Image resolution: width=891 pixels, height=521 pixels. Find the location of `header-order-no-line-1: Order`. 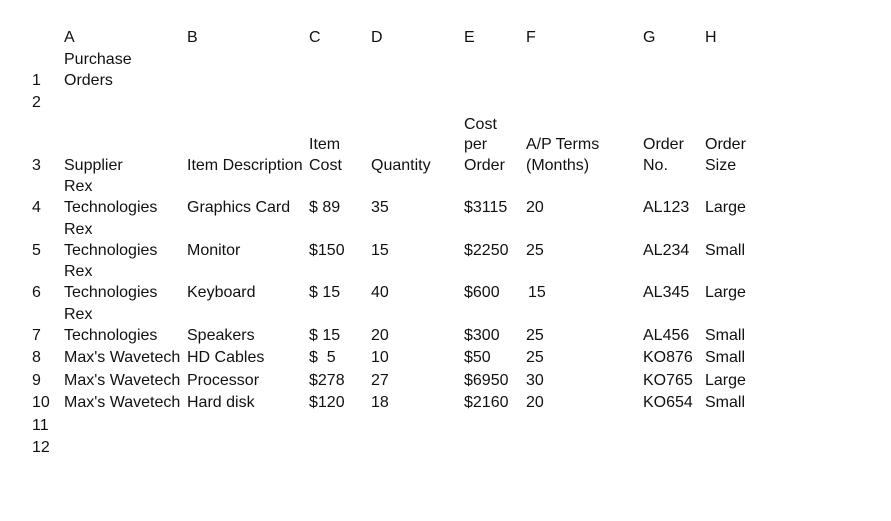

header-order-no-line-1: Order is located at coordinates (663, 144).